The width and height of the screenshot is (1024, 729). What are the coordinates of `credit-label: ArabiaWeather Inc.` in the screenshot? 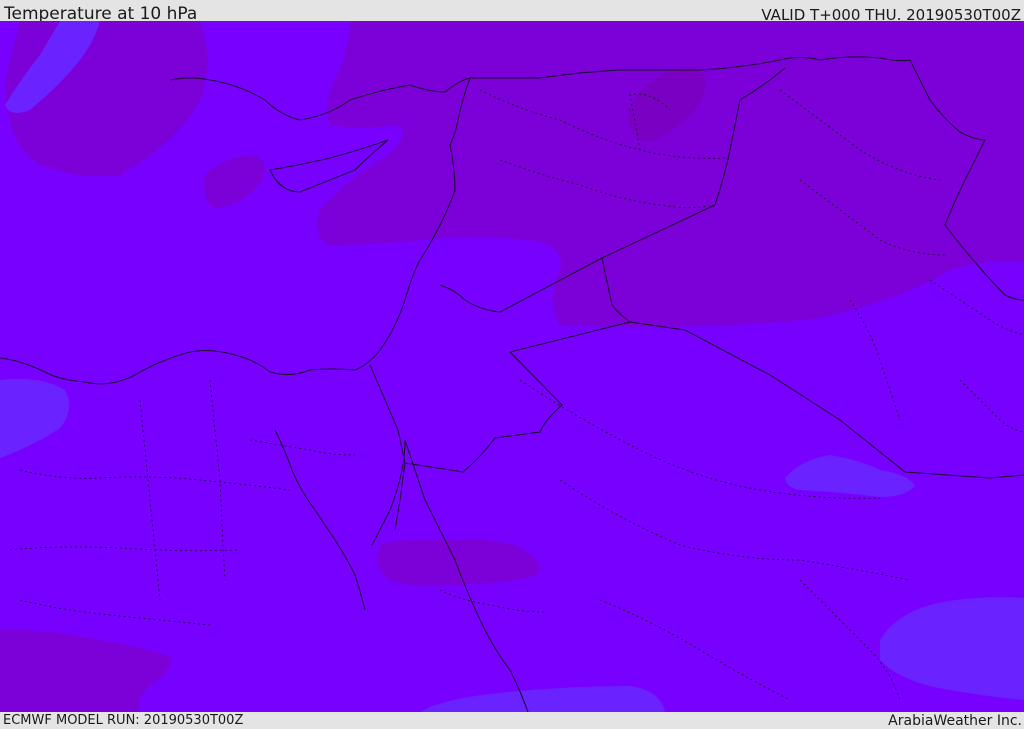 It's located at (955, 721).